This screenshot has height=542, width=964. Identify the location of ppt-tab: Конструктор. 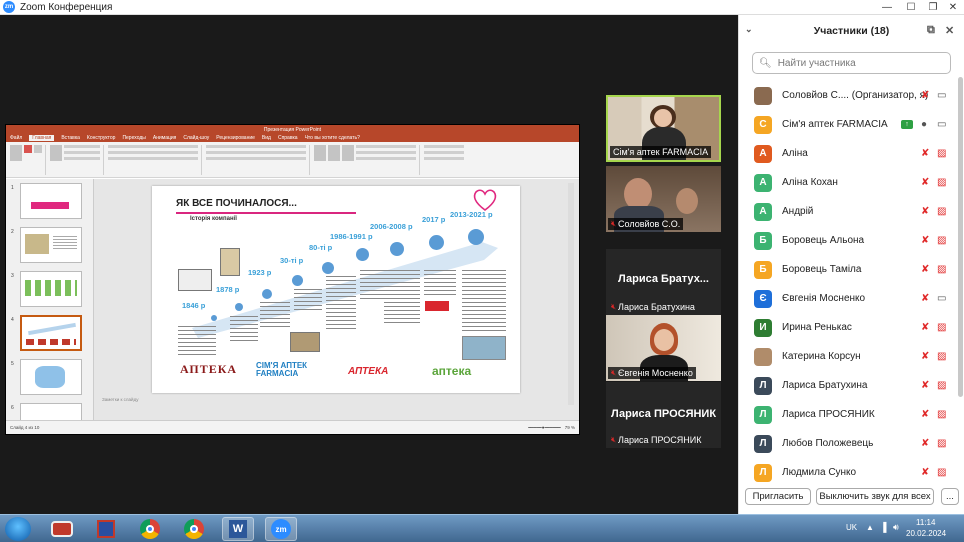
(101, 138).